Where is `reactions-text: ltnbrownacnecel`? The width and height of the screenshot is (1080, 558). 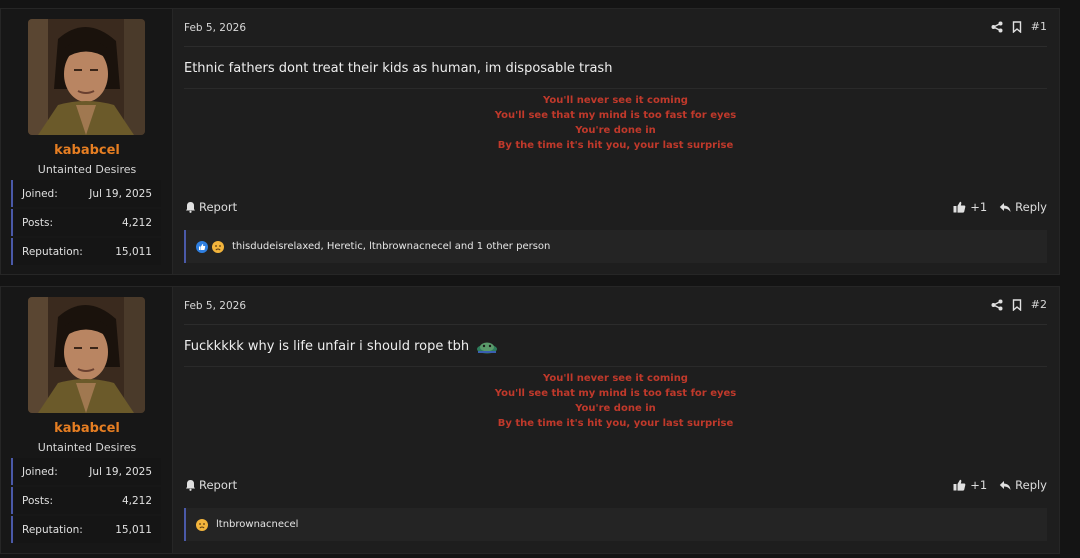 reactions-text: ltnbrownacnecel is located at coordinates (257, 524).